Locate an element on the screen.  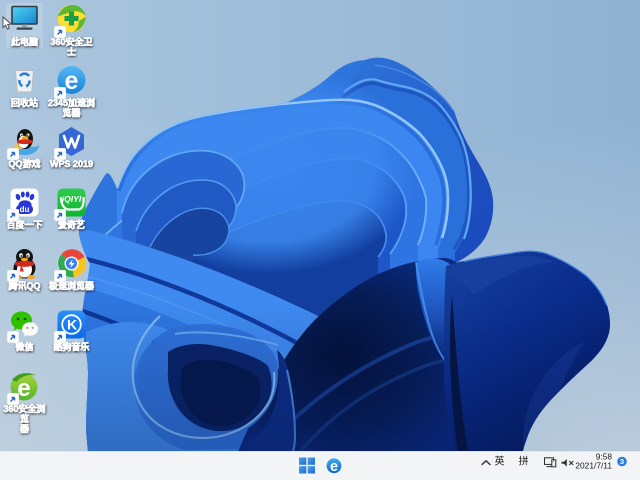
svg-text: 拼 is located at coordinates (524, 461).